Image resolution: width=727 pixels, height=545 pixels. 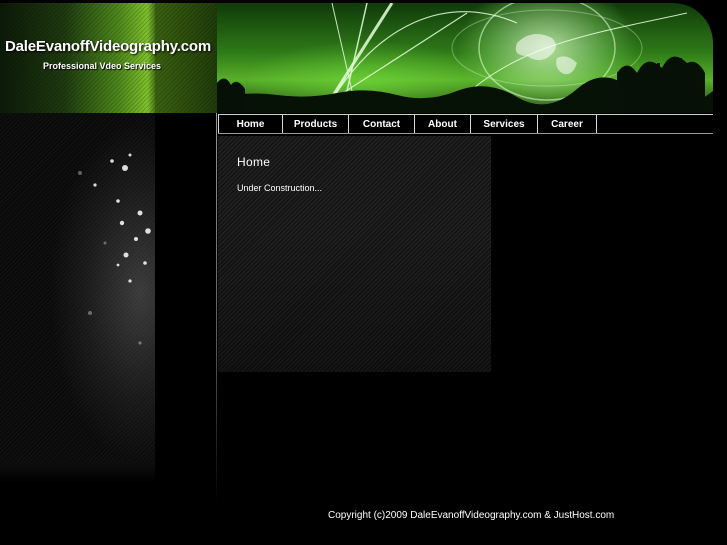 I want to click on banner-artwork, so click(x=465, y=58).